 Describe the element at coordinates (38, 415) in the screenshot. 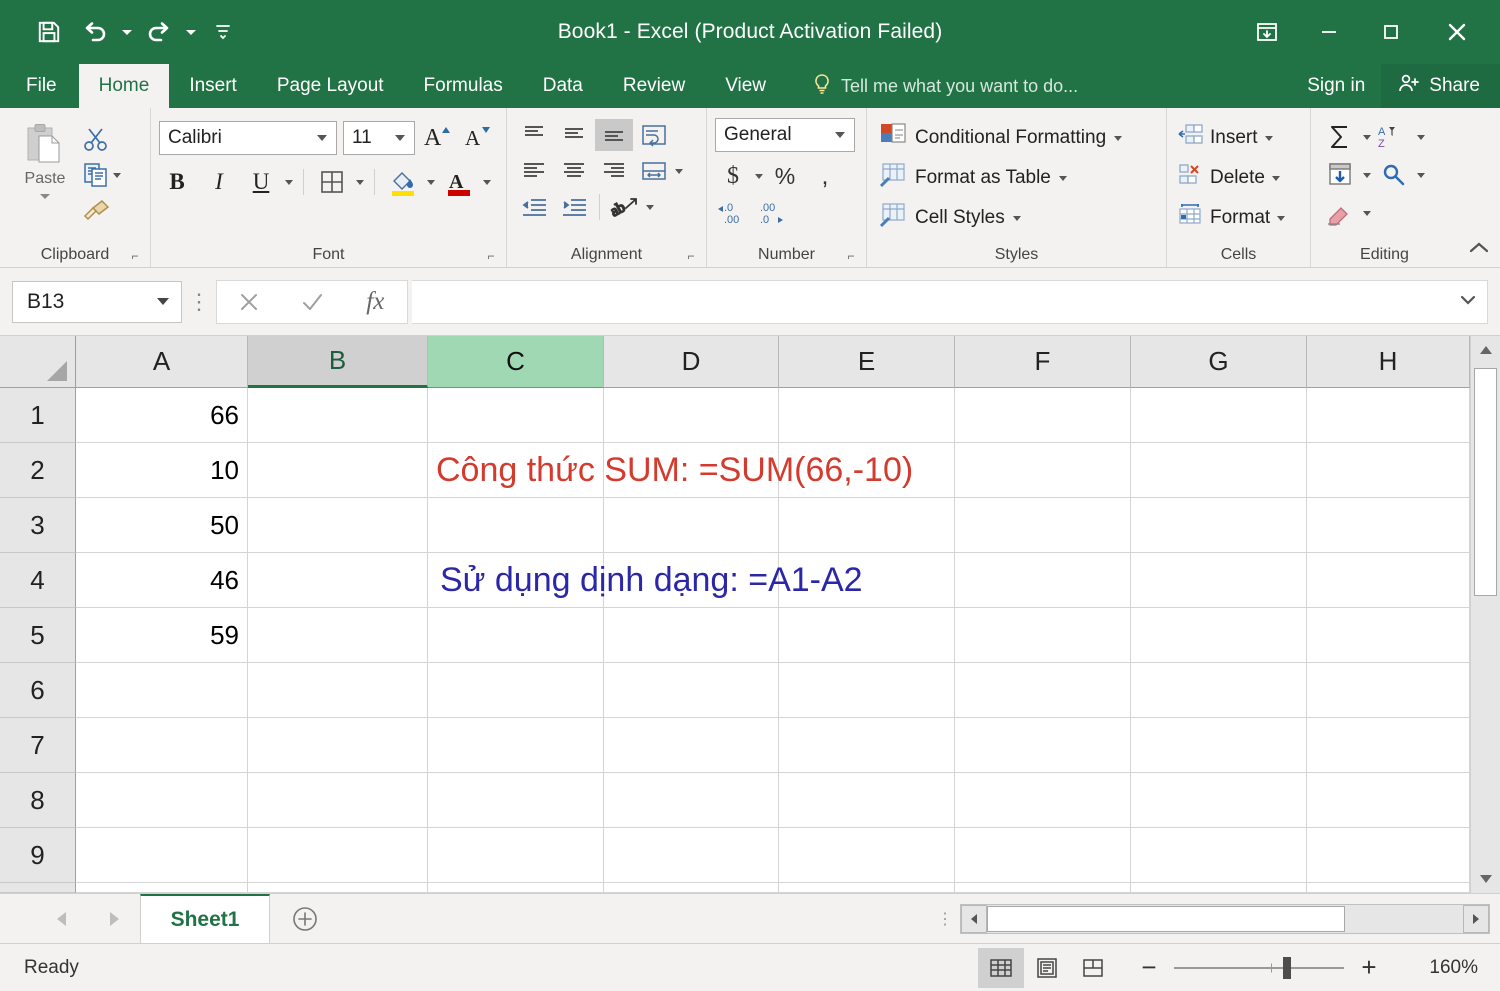

I see `row-header-1: 1` at that location.